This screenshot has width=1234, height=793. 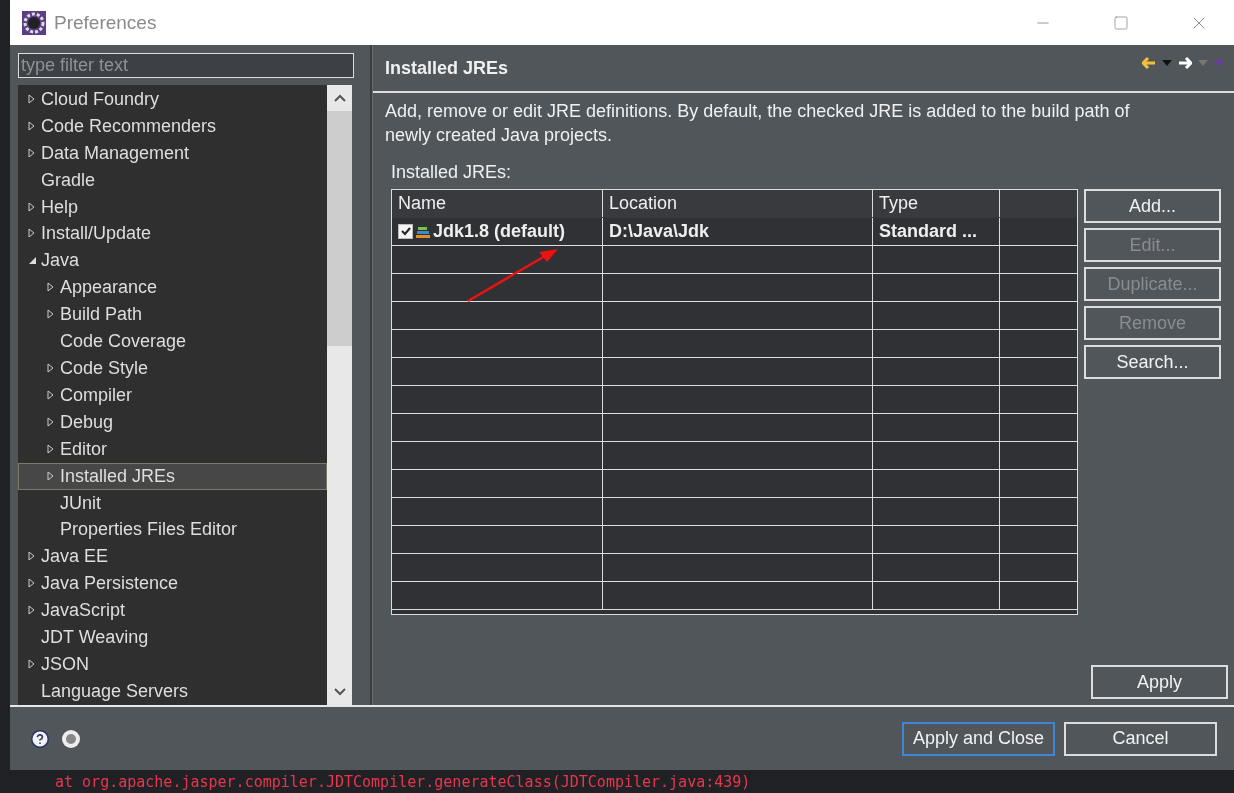 What do you see at coordinates (339, 98) in the screenshot?
I see `scroll-up-icon` at bounding box center [339, 98].